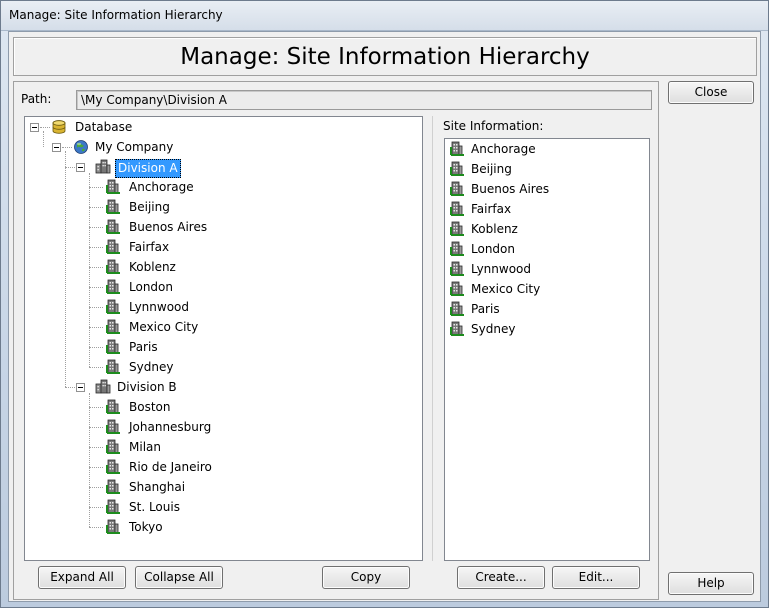 This screenshot has width=769, height=608. I want to click on tree-node-label: Koblenz, so click(152, 267).